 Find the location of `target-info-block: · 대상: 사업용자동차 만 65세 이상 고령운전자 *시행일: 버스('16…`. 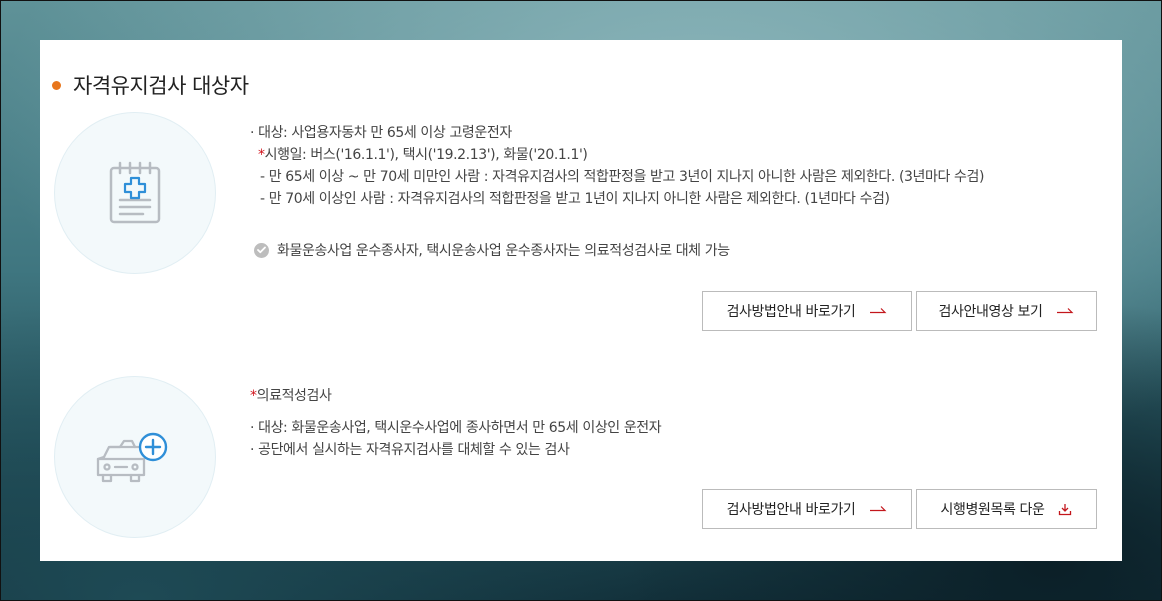

target-info-block: · 대상: 사업용자동차 만 65세 이상 고령운전자 *시행일: 버스('16… is located at coordinates (617, 166).